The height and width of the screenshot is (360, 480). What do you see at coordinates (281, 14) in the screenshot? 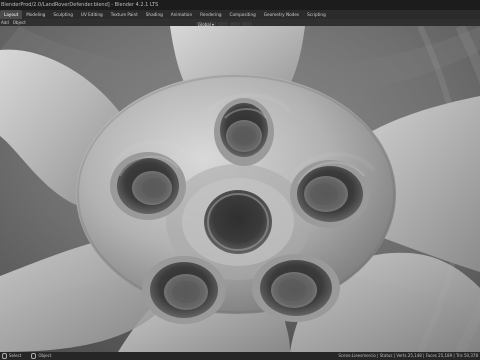
I see `tab-geometry-nodes: Geometry Nodes` at bounding box center [281, 14].